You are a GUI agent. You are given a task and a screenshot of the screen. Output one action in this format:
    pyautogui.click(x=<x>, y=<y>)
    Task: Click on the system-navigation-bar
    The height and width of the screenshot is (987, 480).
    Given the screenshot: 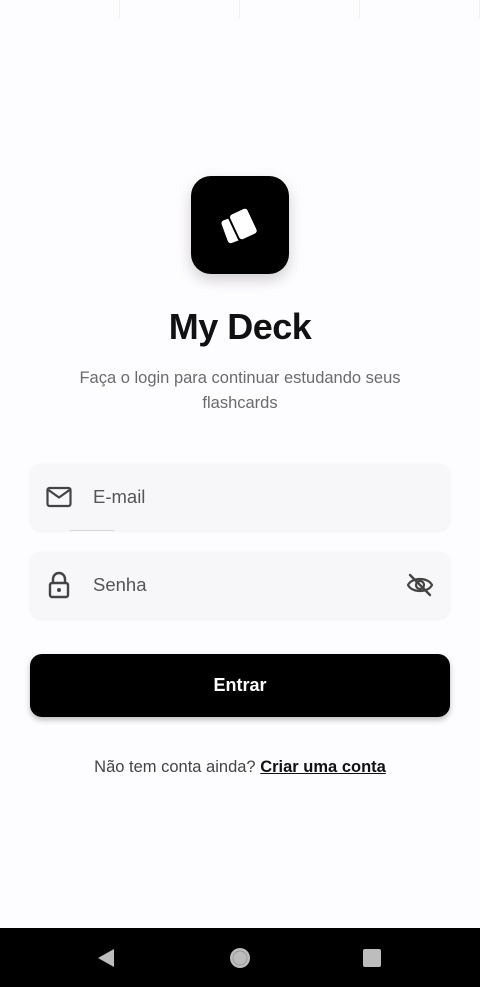 What is the action you would take?
    pyautogui.click(x=240, y=957)
    